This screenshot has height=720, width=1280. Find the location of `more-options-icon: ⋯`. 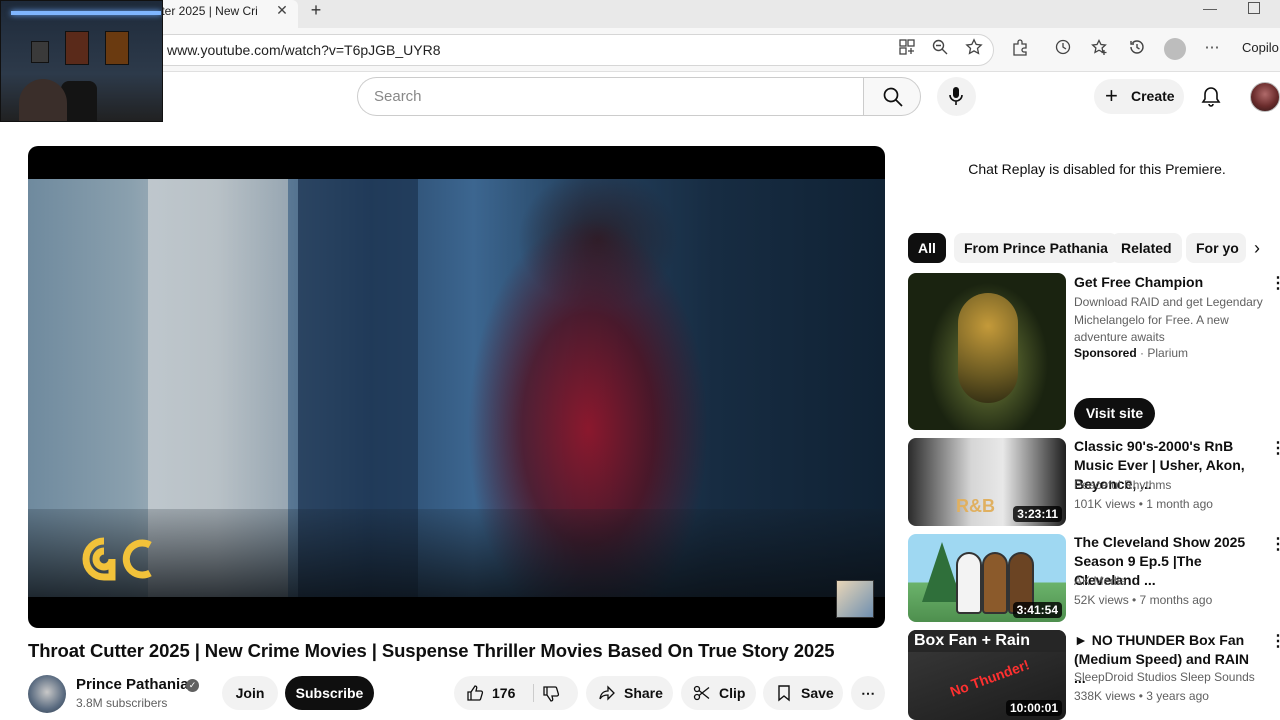

more-options-icon: ⋯ is located at coordinates (1212, 48).